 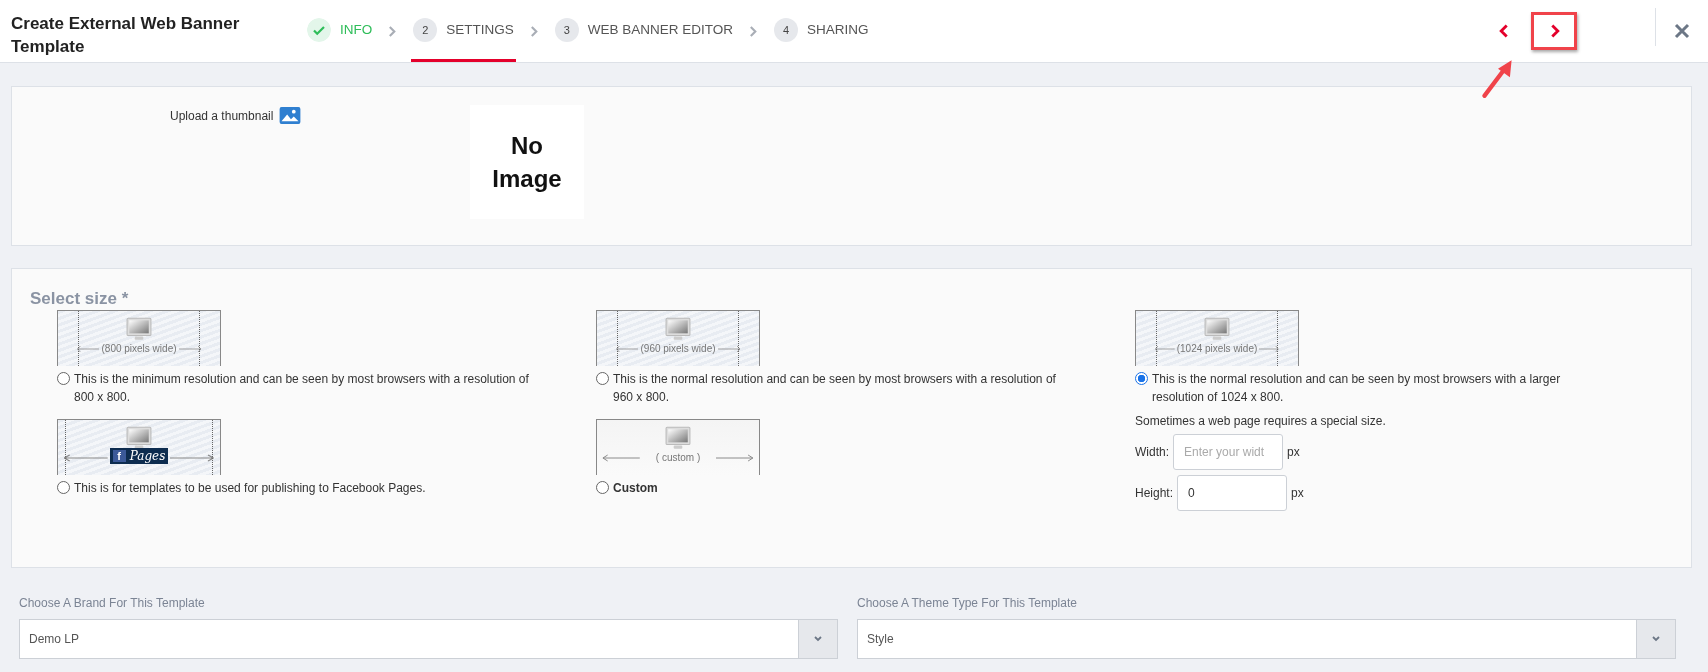 I want to click on size-input: Enter your widt, so click(x=1228, y=452).